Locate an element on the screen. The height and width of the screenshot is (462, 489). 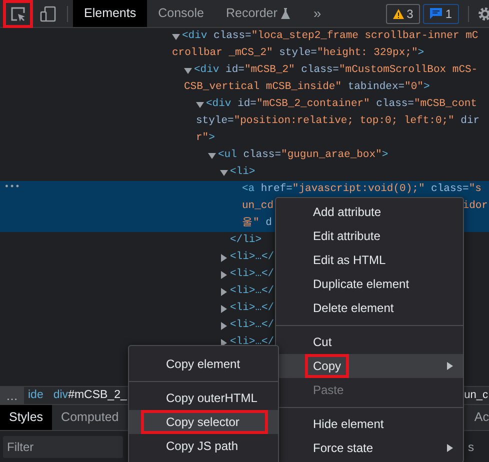
code-line: <li> is located at coordinates (243, 172).